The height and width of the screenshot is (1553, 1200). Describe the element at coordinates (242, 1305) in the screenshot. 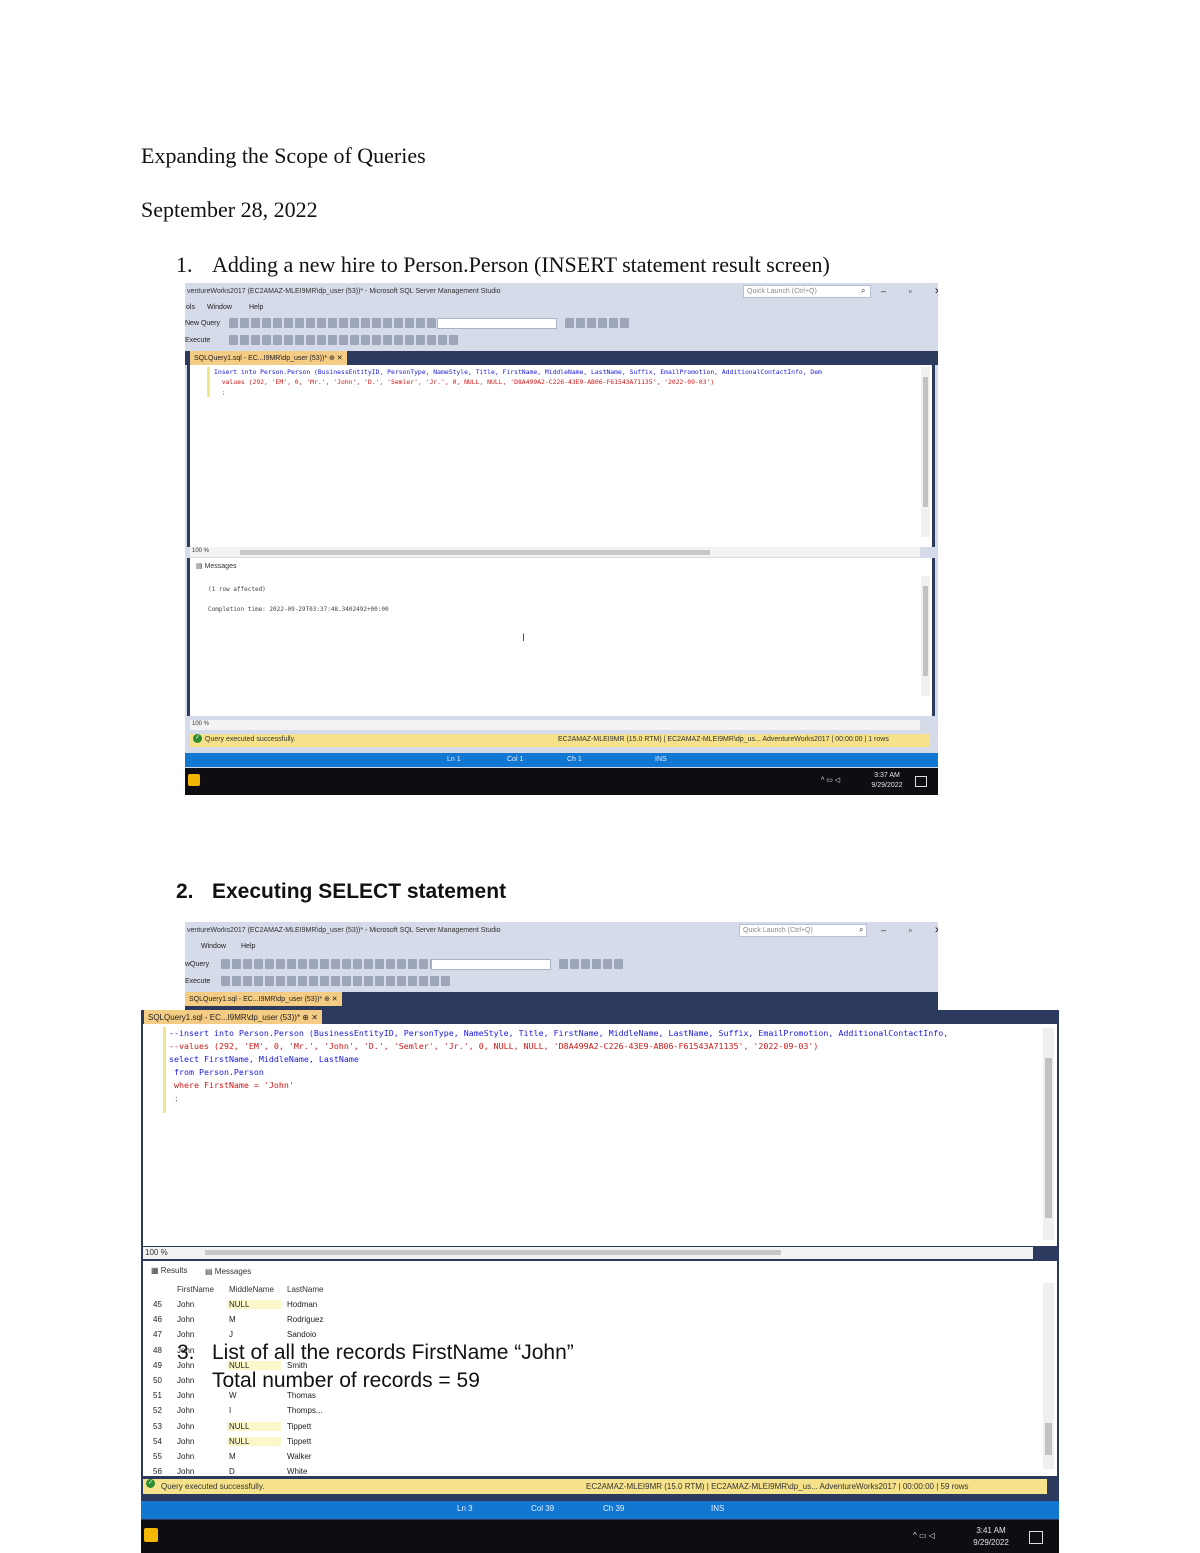

I see `table-row: 45 John NULL Hodman` at that location.